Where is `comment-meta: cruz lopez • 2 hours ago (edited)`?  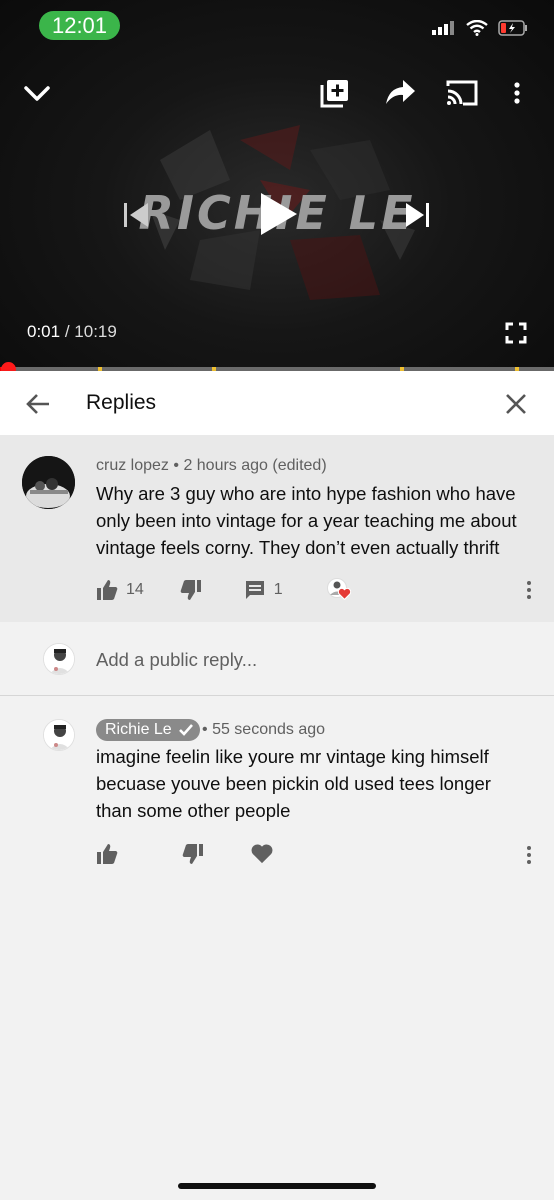
comment-meta: cruz lopez • 2 hours ago (edited) is located at coordinates (211, 466).